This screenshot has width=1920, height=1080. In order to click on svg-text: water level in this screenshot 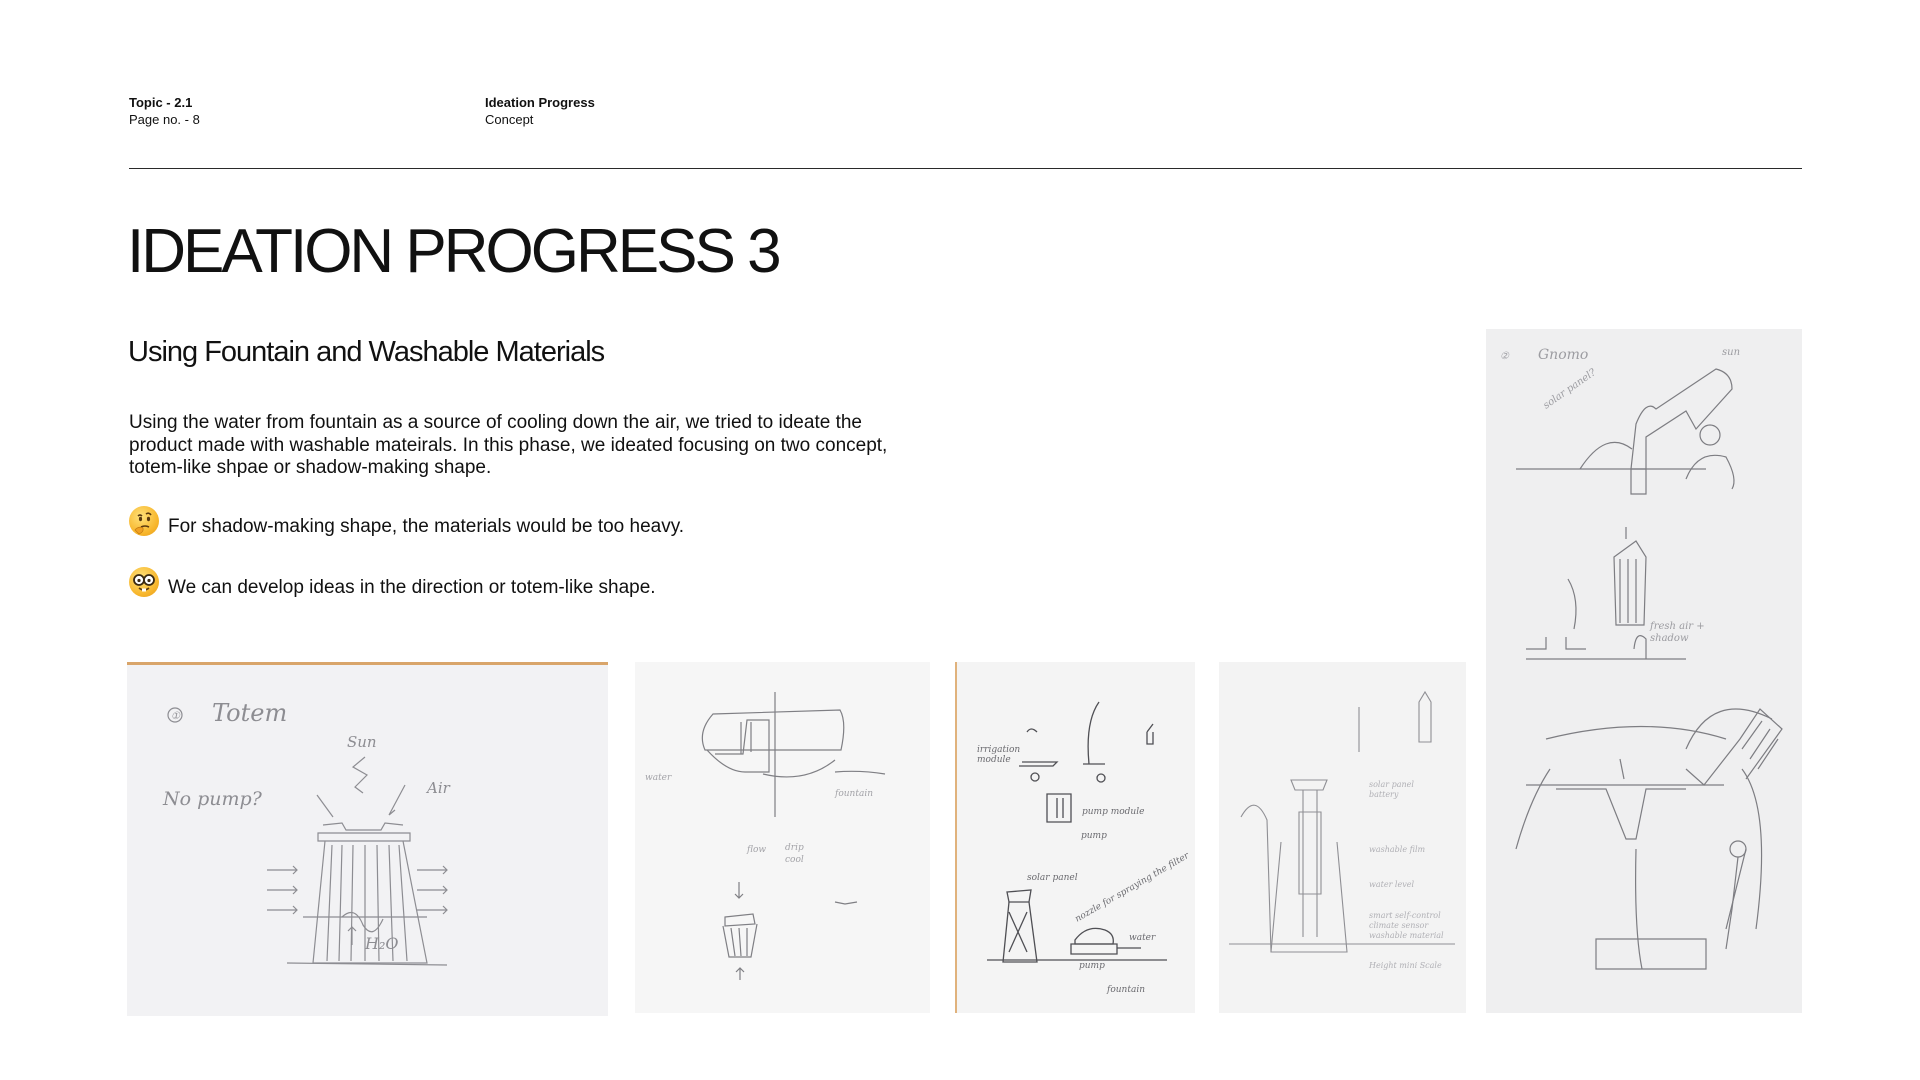, I will do `click(1391, 884)`.